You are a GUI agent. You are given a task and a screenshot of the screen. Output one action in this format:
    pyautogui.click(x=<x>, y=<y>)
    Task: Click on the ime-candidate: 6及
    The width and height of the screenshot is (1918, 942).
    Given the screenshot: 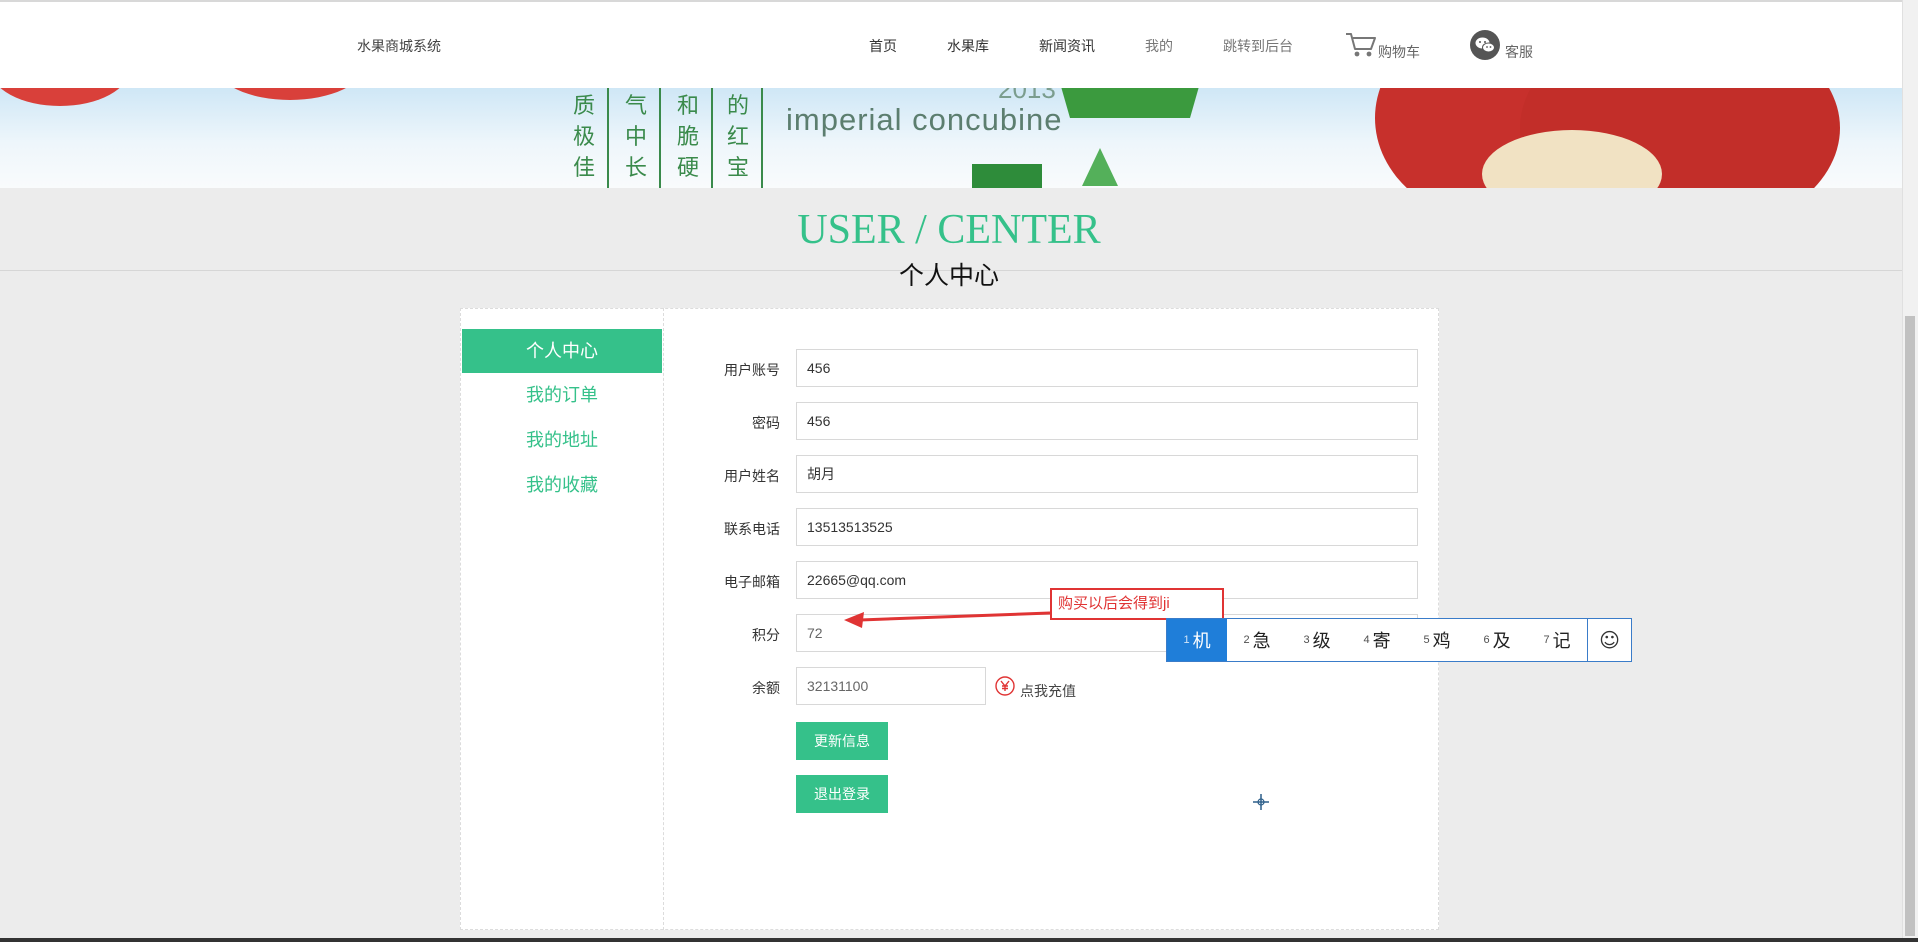 What is the action you would take?
    pyautogui.click(x=1497, y=640)
    